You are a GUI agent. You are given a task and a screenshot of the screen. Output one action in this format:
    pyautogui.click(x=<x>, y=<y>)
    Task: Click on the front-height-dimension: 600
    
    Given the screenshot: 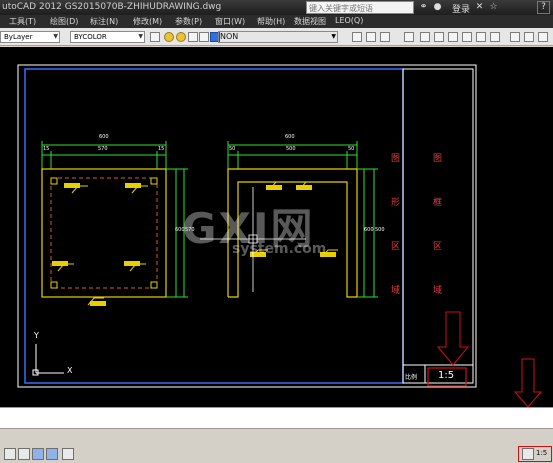 What is the action you would take?
    pyautogui.click(x=180, y=230)
    